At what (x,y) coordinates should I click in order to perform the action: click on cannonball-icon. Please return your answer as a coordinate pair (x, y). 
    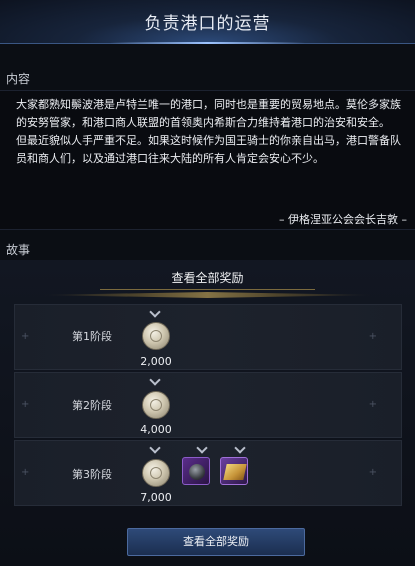
    Looking at the image, I should click on (196, 471).